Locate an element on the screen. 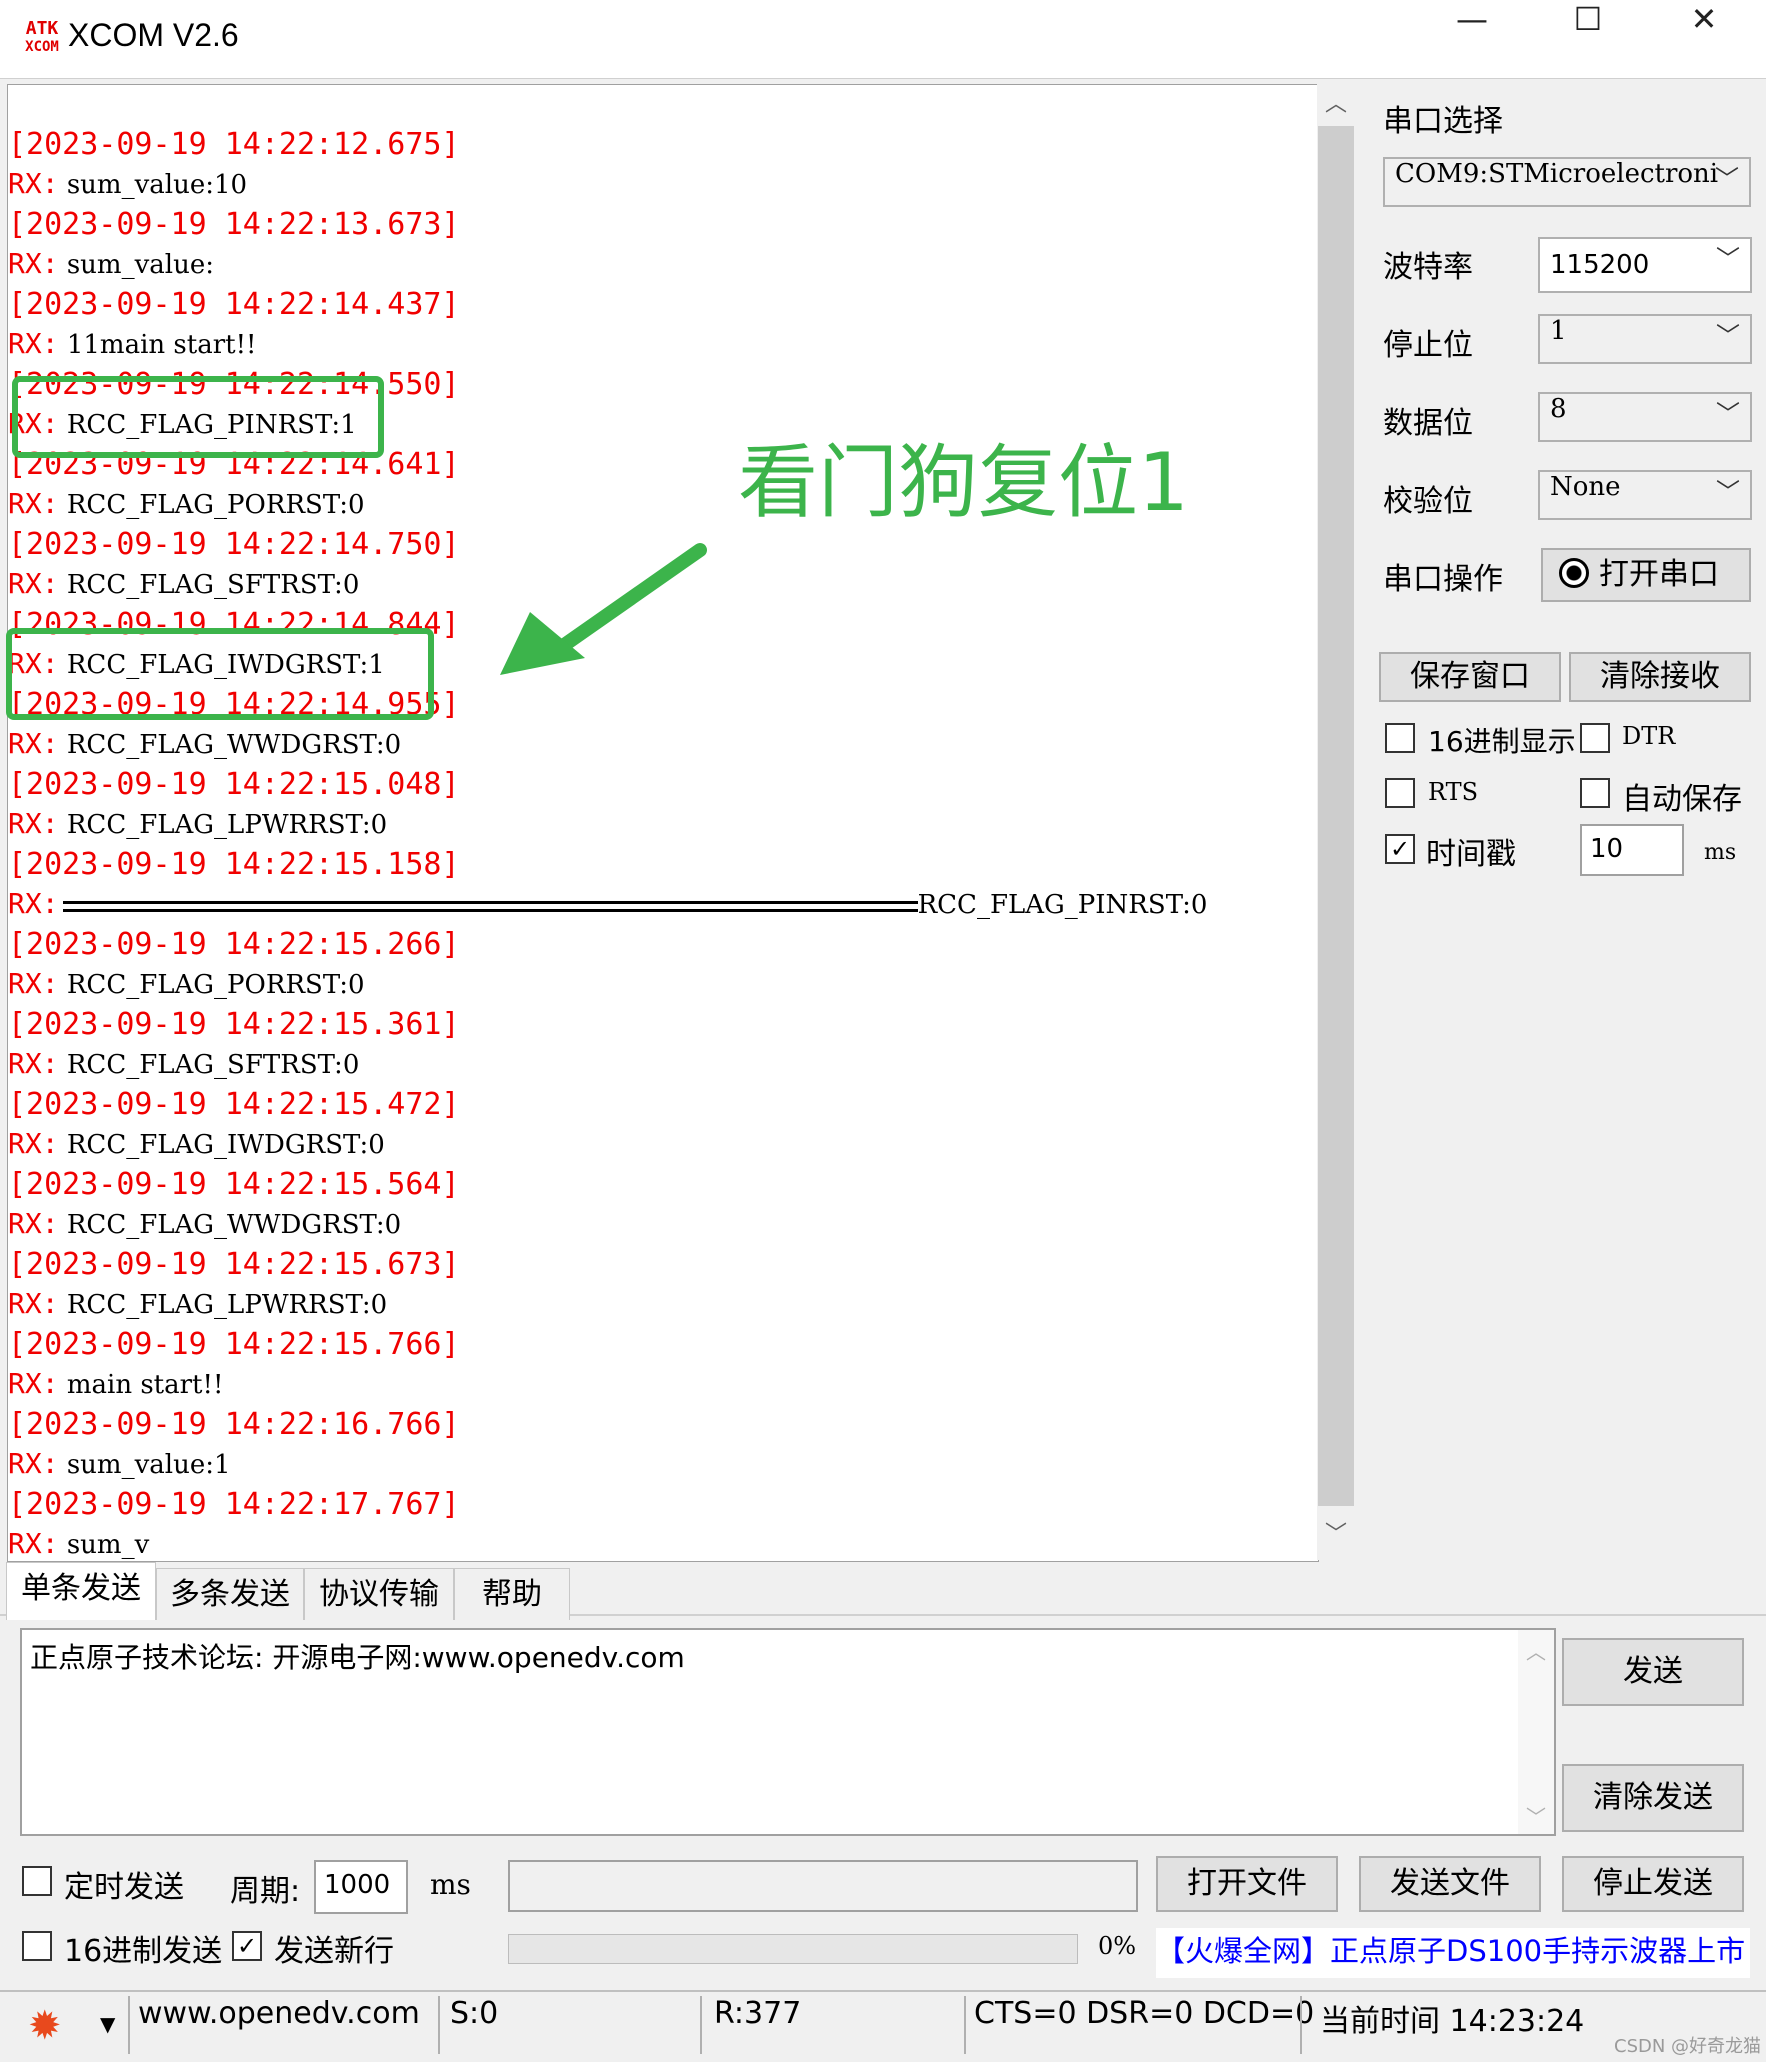  receive-timestamp: [2023-09-19 14:22:14.437] is located at coordinates (234, 304).